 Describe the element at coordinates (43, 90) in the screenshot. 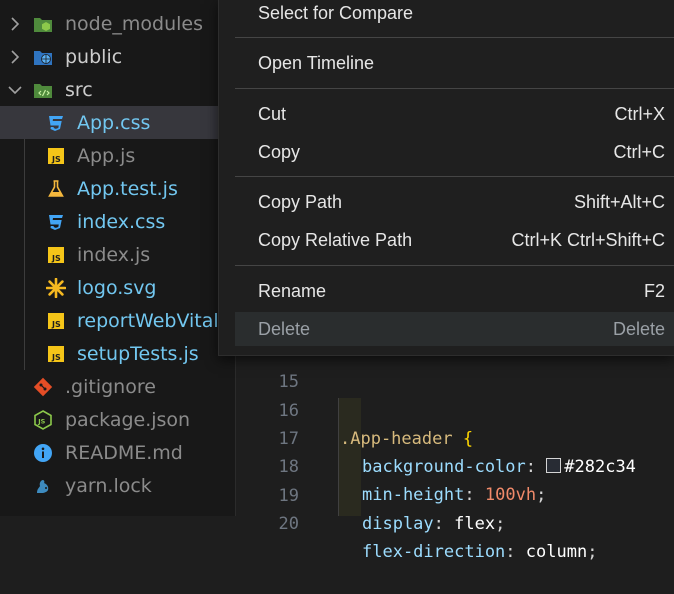

I see `folder-src-icon` at that location.